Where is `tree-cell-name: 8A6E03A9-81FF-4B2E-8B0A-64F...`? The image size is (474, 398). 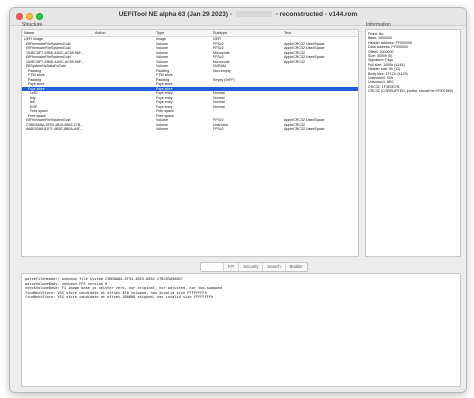 tree-cell-name: 8A6E03A9-81FF-4B2E-8B0A-64F... is located at coordinates (53, 129).